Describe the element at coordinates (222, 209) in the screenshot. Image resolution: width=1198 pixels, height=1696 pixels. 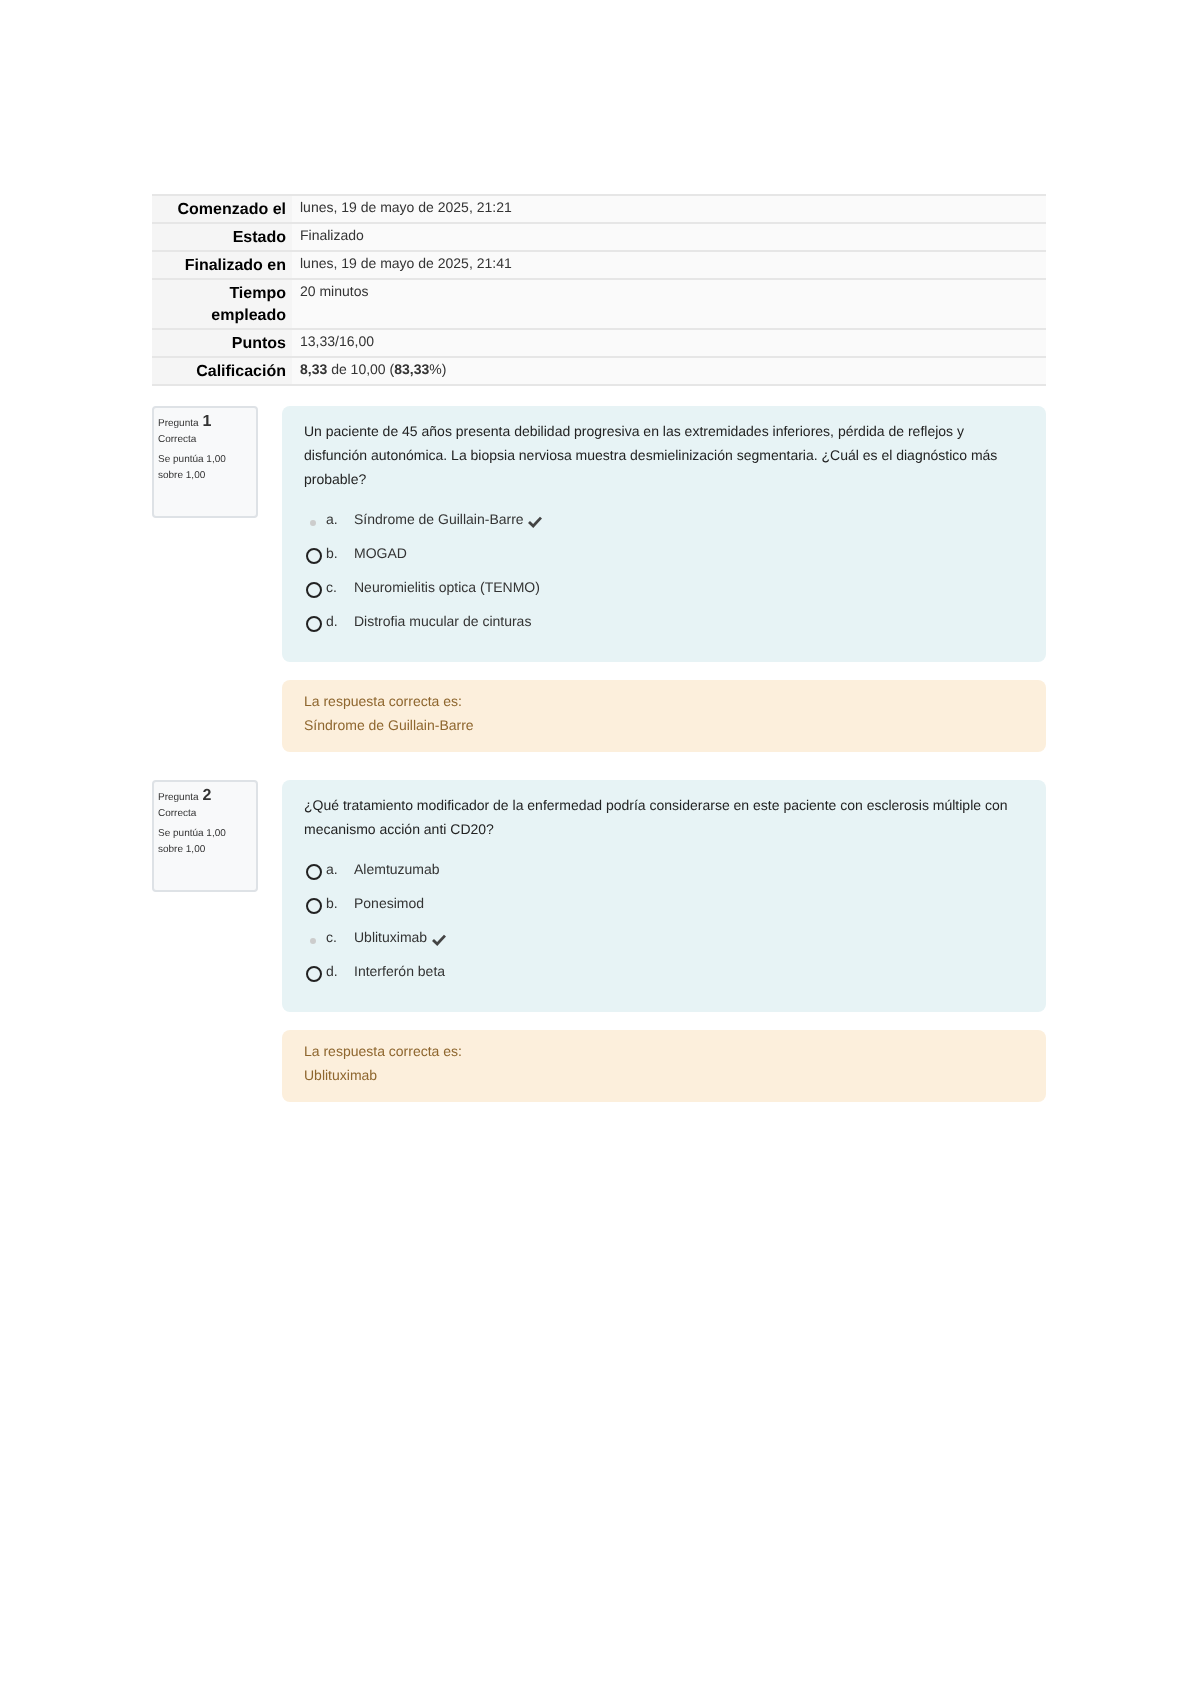
I see `summary-label: Comenzado el` at that location.